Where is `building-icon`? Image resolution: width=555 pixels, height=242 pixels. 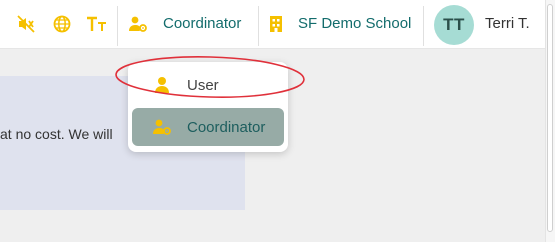 building-icon is located at coordinates (276, 24).